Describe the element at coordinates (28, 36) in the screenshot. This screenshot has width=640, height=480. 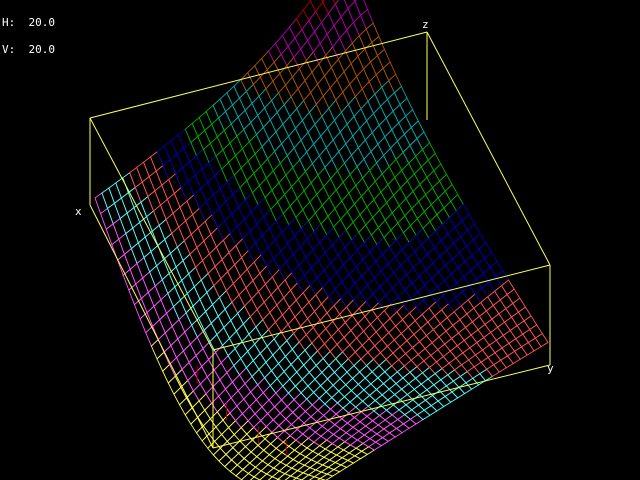
I see `view-angle-readout: H: 20.0 V: 20.0` at that location.